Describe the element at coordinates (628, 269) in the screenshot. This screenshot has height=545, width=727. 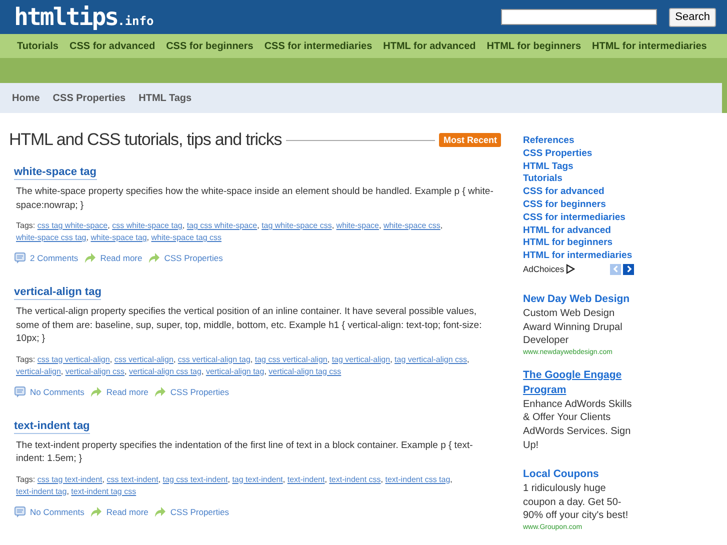
I see `next-button` at that location.